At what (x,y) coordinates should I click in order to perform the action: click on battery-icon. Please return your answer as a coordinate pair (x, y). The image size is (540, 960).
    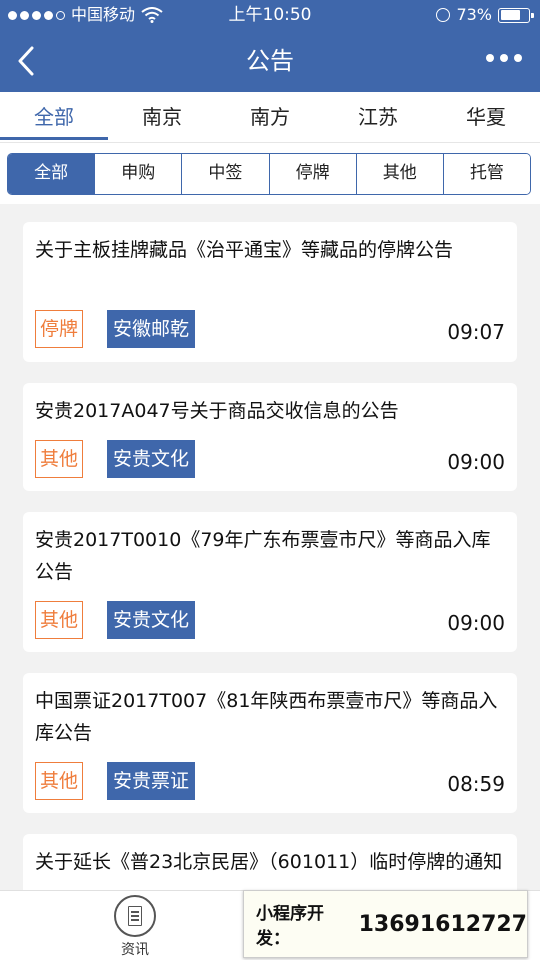
    Looking at the image, I should click on (516, 15).